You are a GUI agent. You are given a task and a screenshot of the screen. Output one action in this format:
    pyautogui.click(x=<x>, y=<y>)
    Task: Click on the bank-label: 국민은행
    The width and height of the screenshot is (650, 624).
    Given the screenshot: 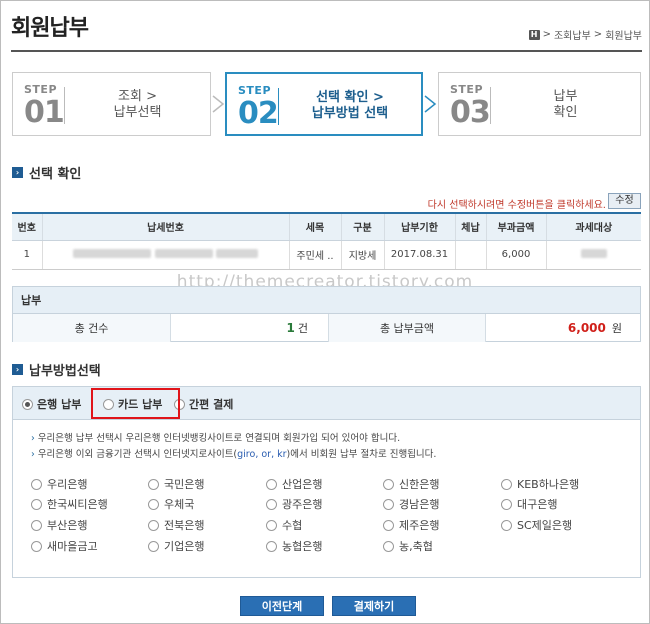 What is the action you would take?
    pyautogui.click(x=184, y=484)
    